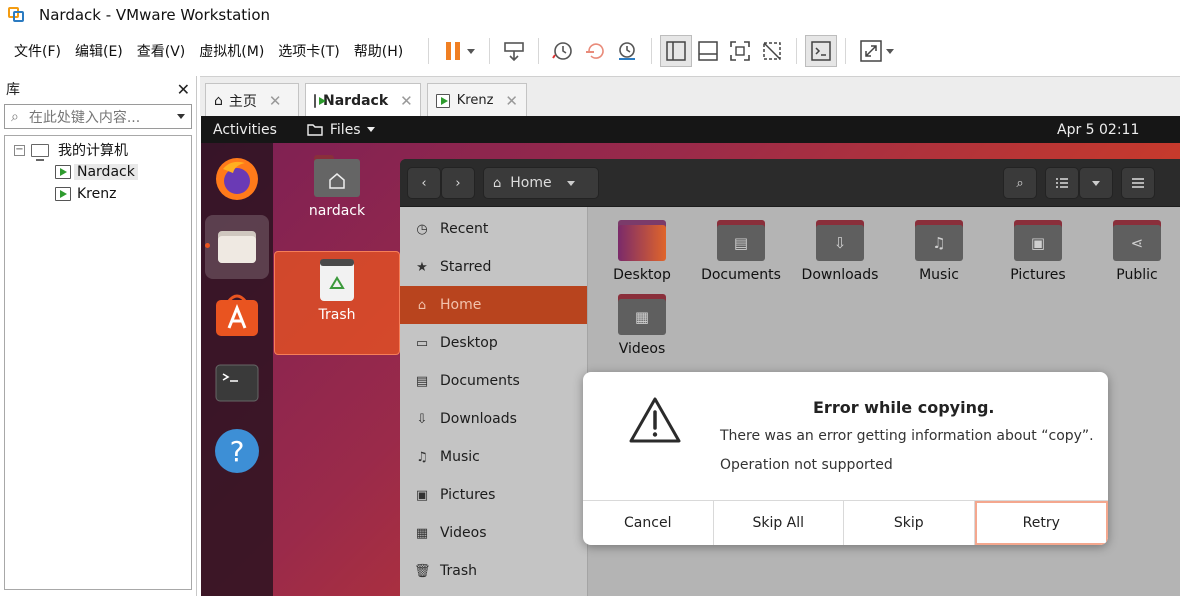 Image resolution: width=1180 pixels, height=596 pixels. Describe the element at coordinates (1041, 523) in the screenshot. I see `retry-button: Retry` at that location.